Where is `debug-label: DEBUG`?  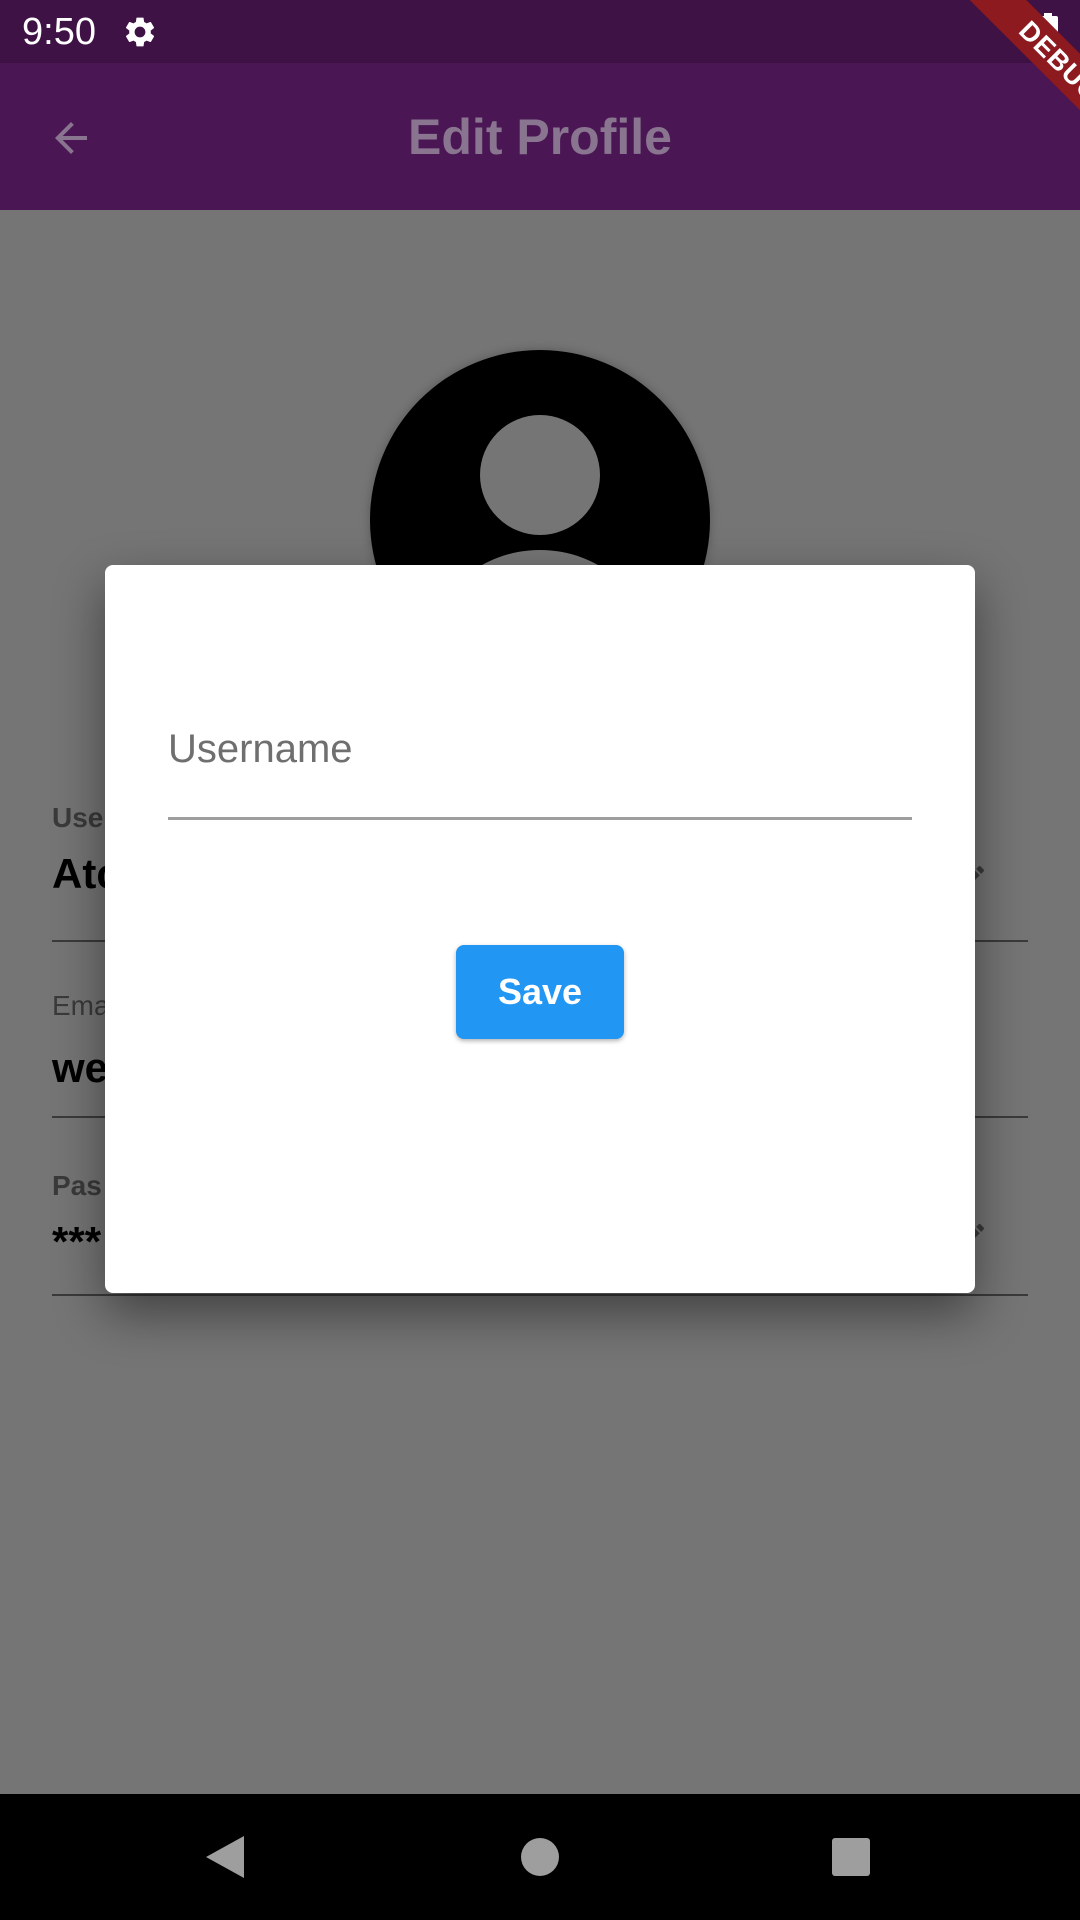
debug-label: DEBUG is located at coordinates (1024, 77).